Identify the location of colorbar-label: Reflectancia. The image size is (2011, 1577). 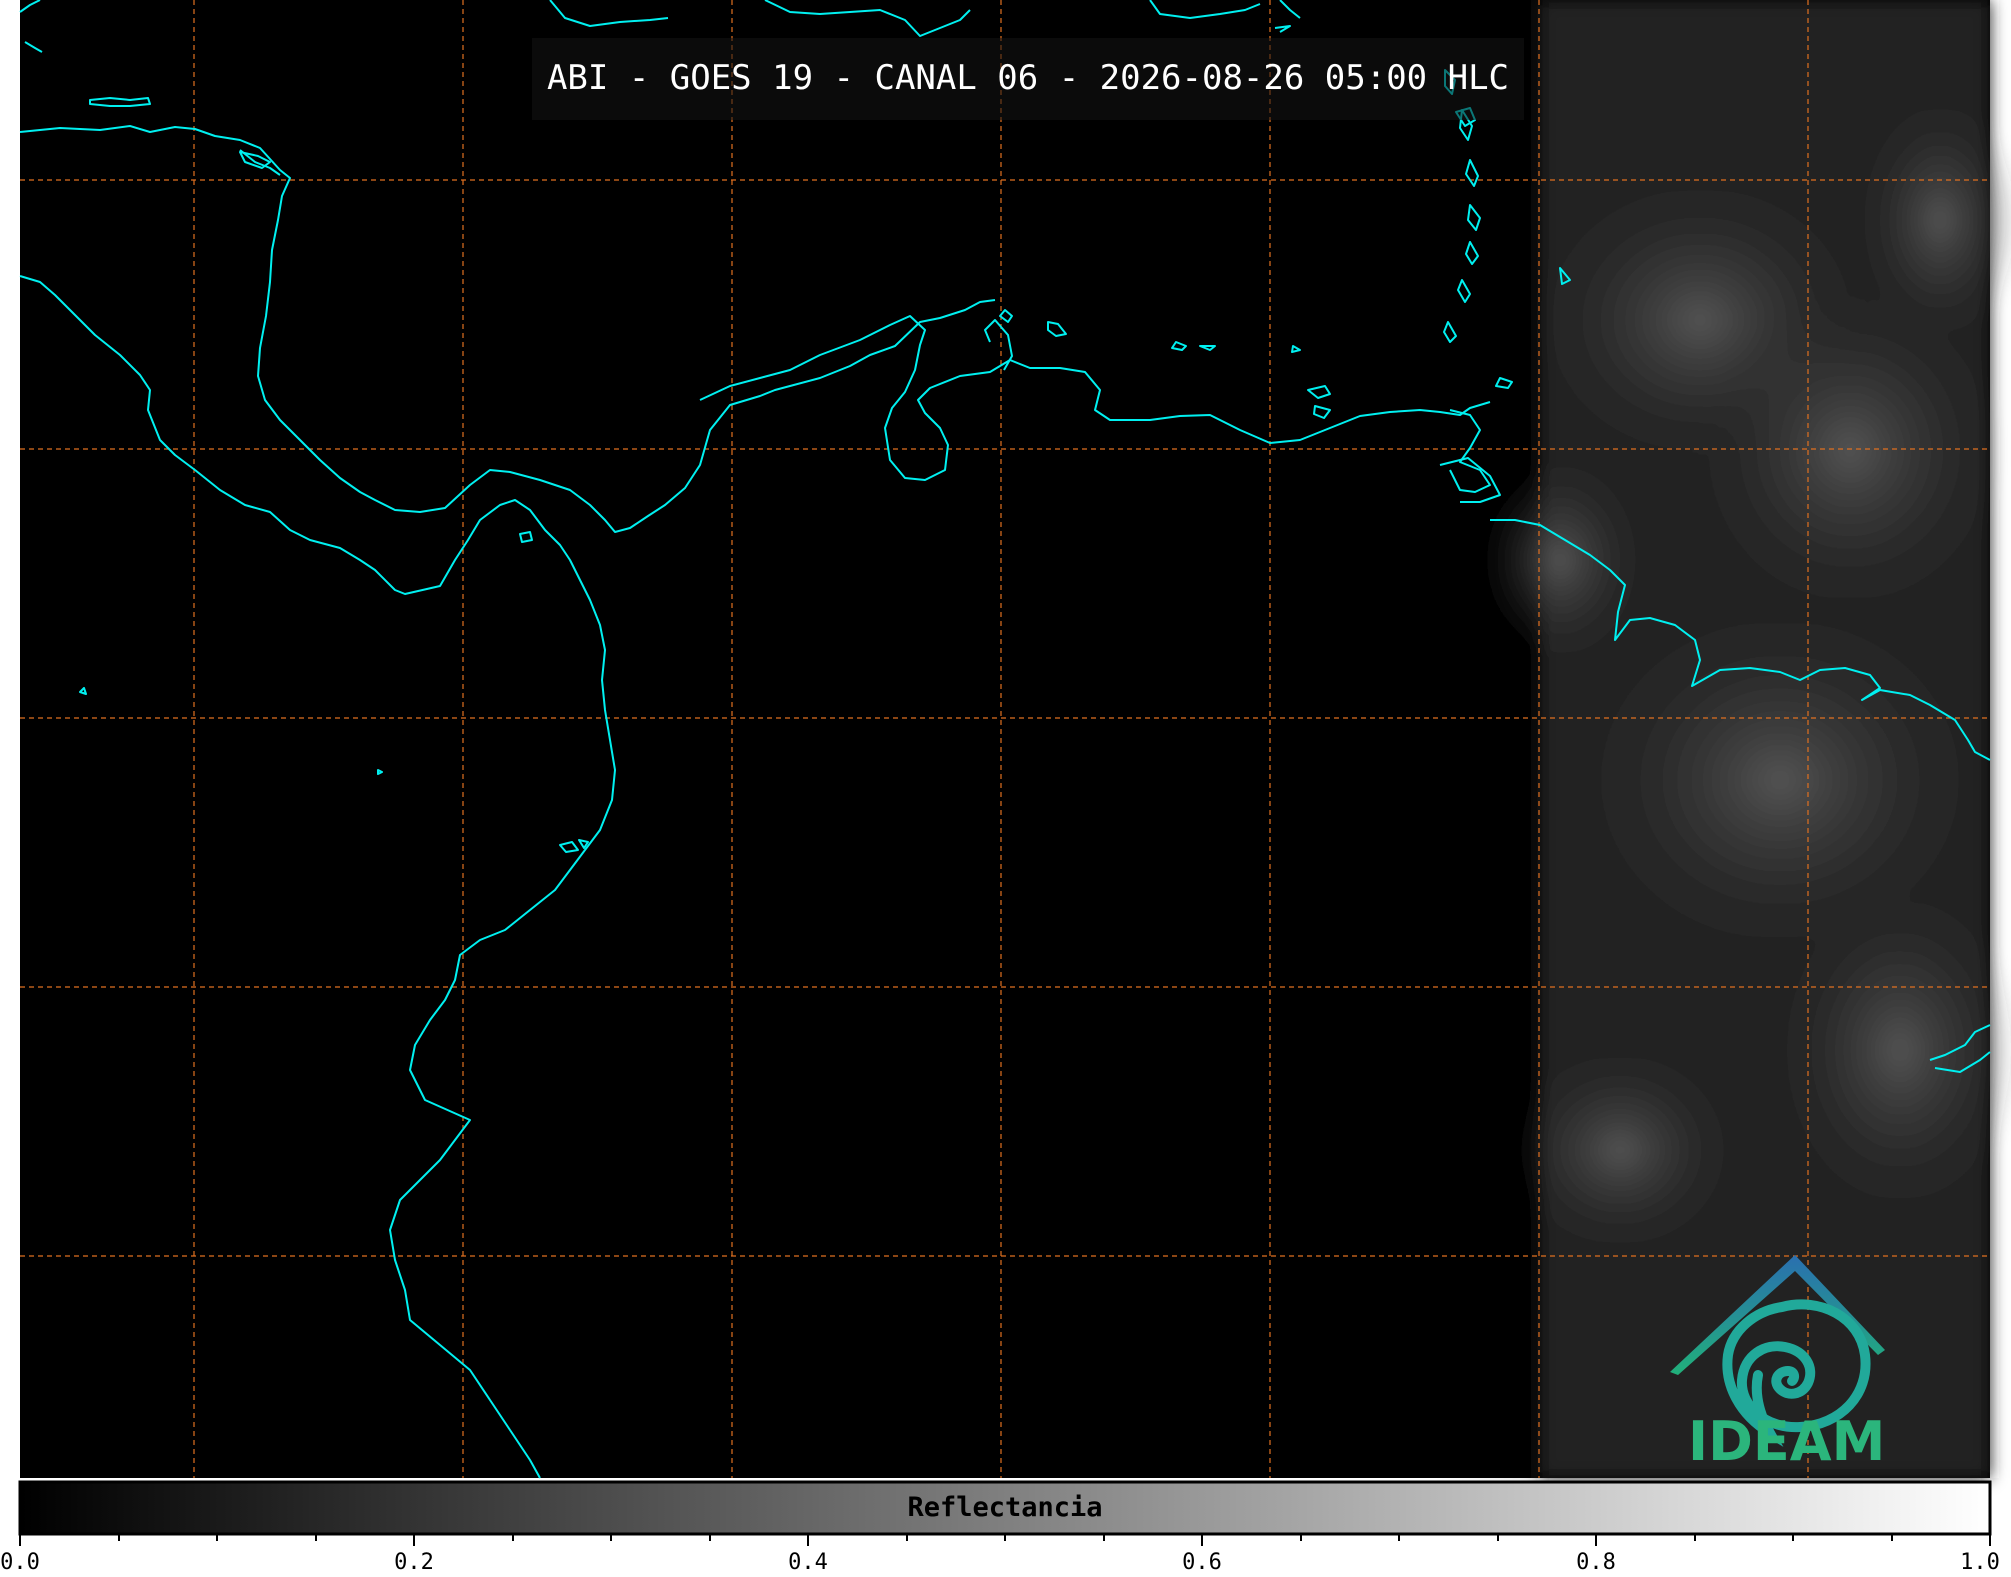
(1005, 1507).